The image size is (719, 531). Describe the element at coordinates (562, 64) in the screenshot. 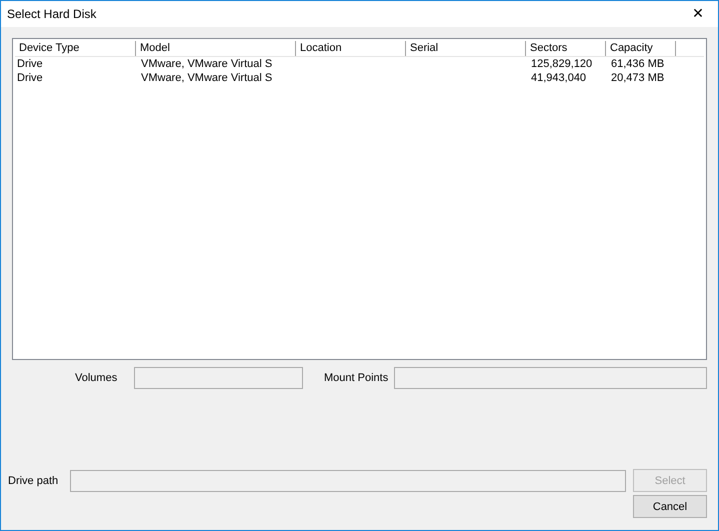

I see `table-cell-text: 125,829,120` at that location.